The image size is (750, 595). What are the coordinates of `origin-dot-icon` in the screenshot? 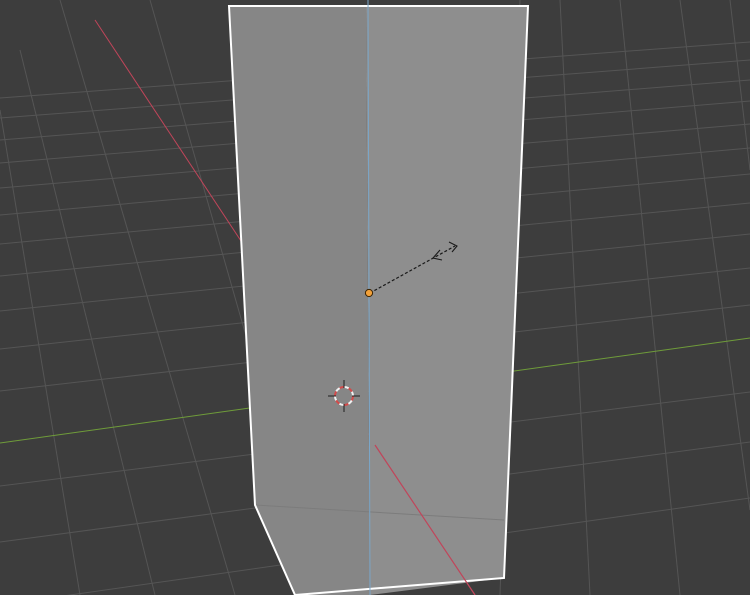 It's located at (369, 293).